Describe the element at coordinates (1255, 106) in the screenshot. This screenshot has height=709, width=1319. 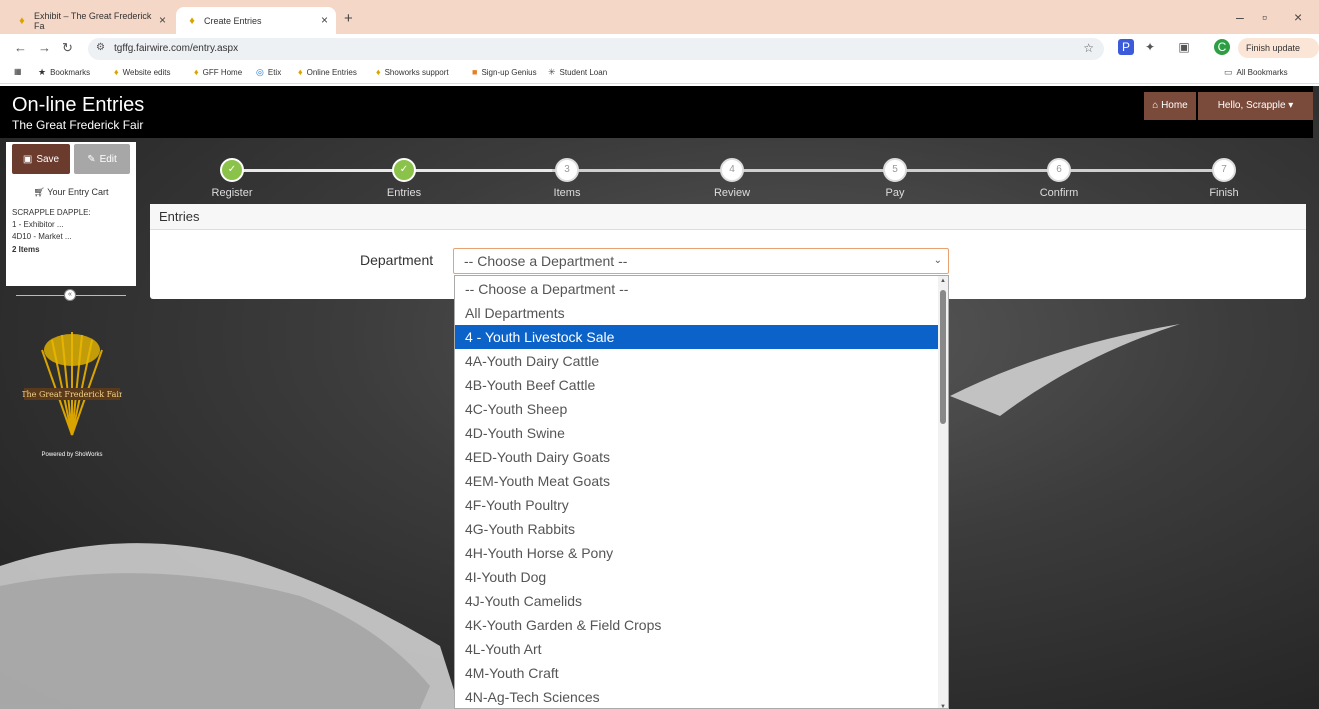
I see `user-menu-button: Hello, Scrapple ▾` at that location.